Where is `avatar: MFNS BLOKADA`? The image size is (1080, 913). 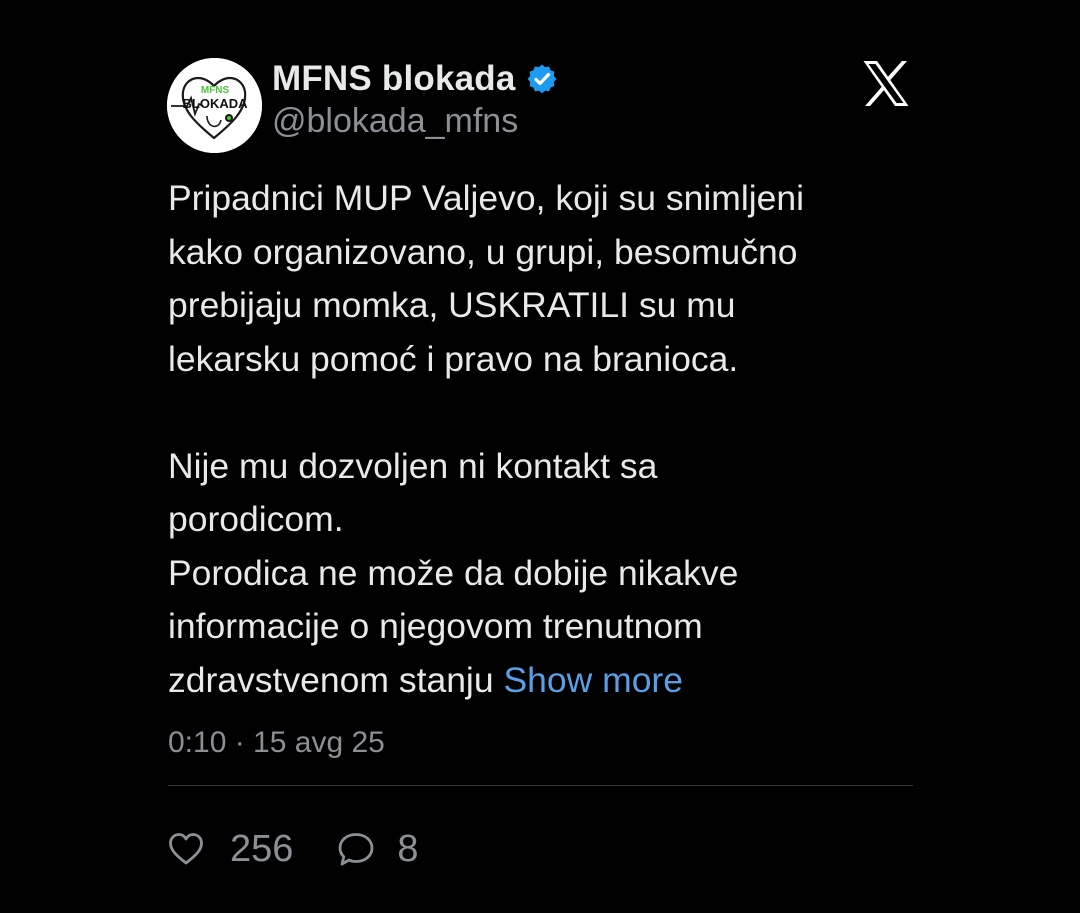 avatar: MFNS BLOKADA is located at coordinates (214, 105).